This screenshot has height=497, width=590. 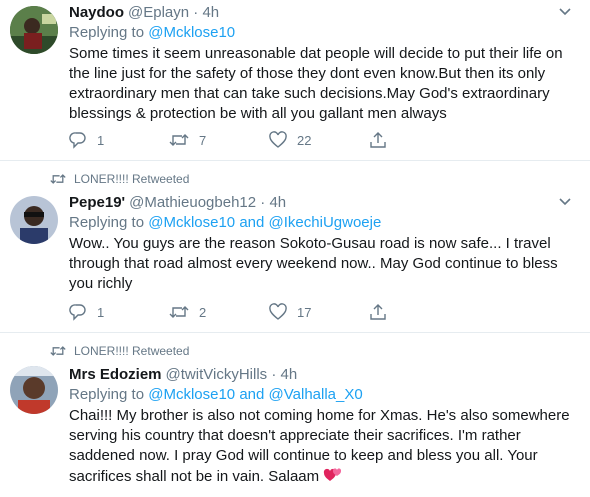 I want to click on replying-to: Replying to @Mcklose10 and @Valhalla_X0, so click(x=216, y=394).